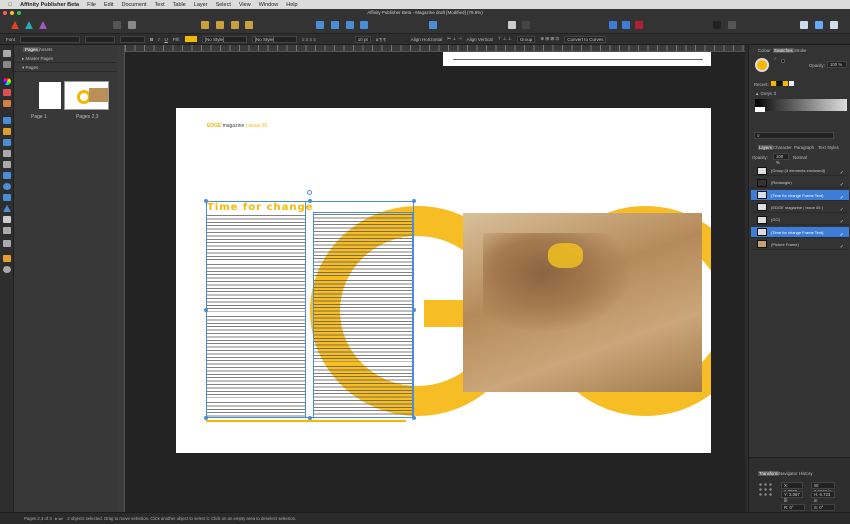 This screenshot has height=524, width=850. What do you see at coordinates (414, 310) in the screenshot?
I see `resize-handle-r` at bounding box center [414, 310].